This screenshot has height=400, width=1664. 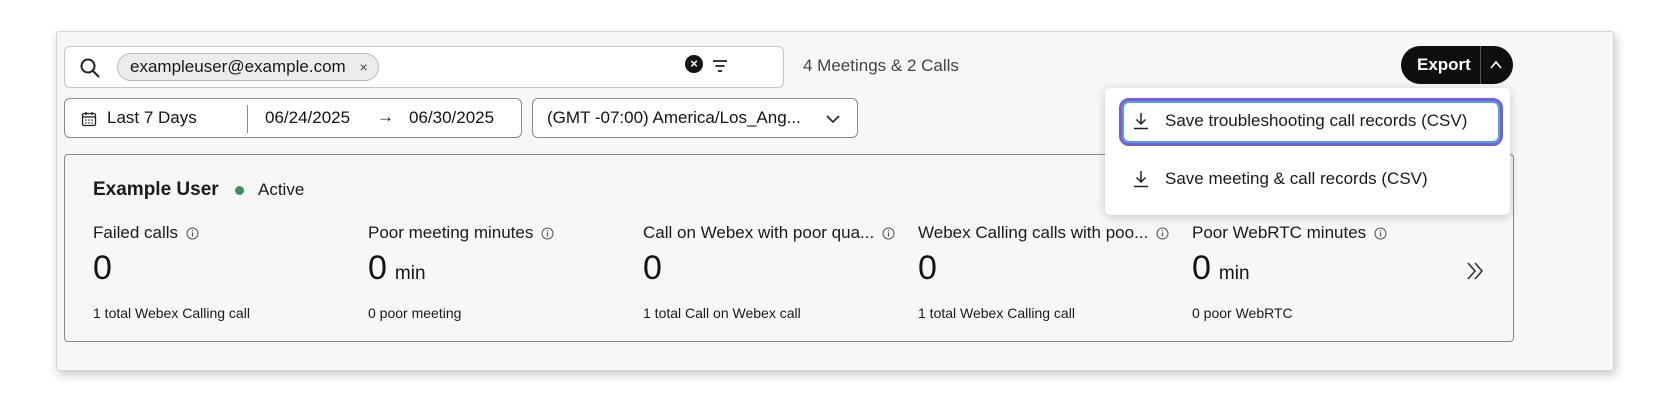 What do you see at coordinates (152, 118) in the screenshot?
I see `date-preset: Last 7 Days` at bounding box center [152, 118].